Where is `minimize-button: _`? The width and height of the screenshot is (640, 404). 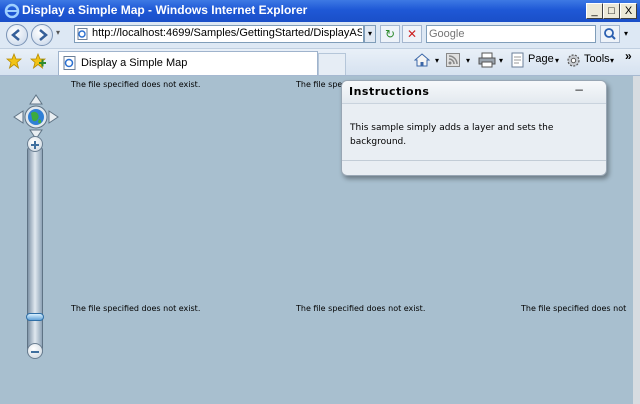
minimize-button: _ is located at coordinates (594, 11).